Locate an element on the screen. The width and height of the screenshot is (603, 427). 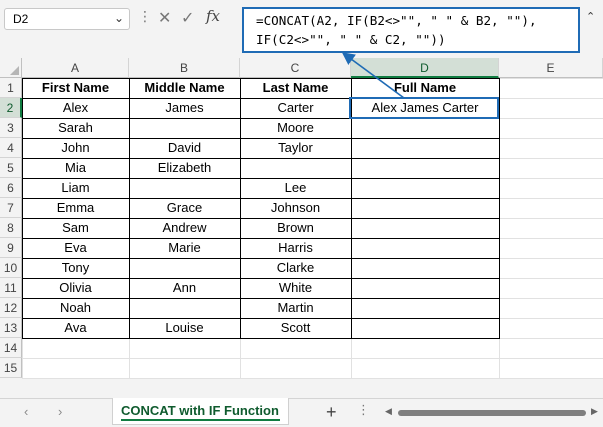
prev-sheet-icon: ‹ is located at coordinates (26, 411).